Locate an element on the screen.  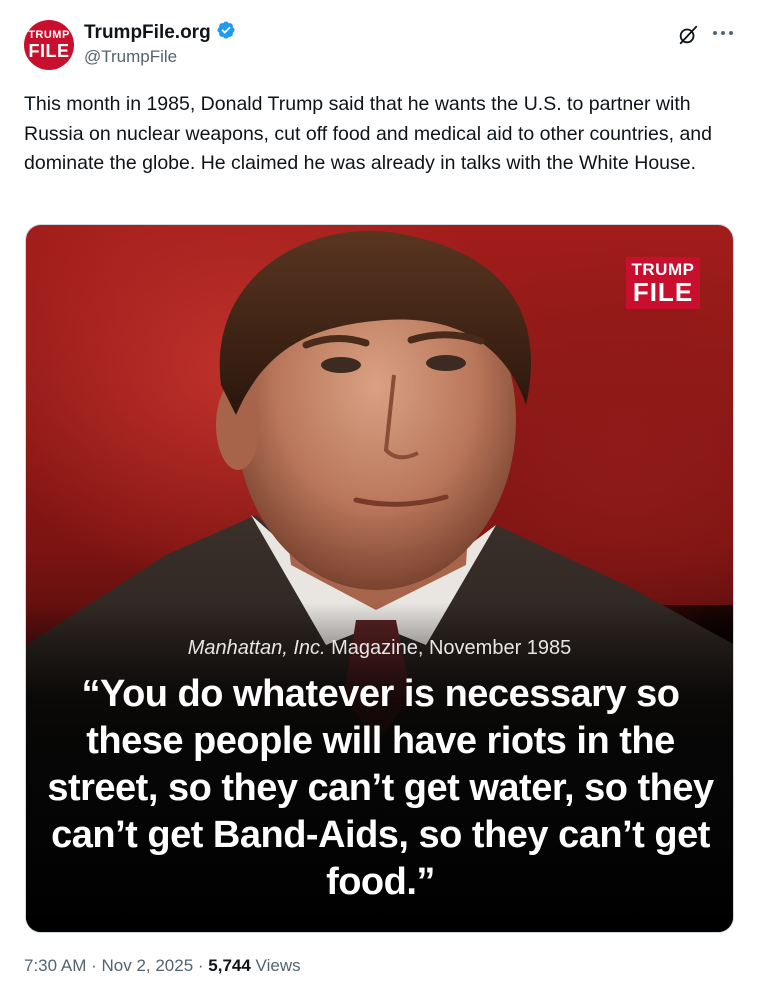
quote-source-detail: Magazine, November 1985 is located at coordinates (448, 648).